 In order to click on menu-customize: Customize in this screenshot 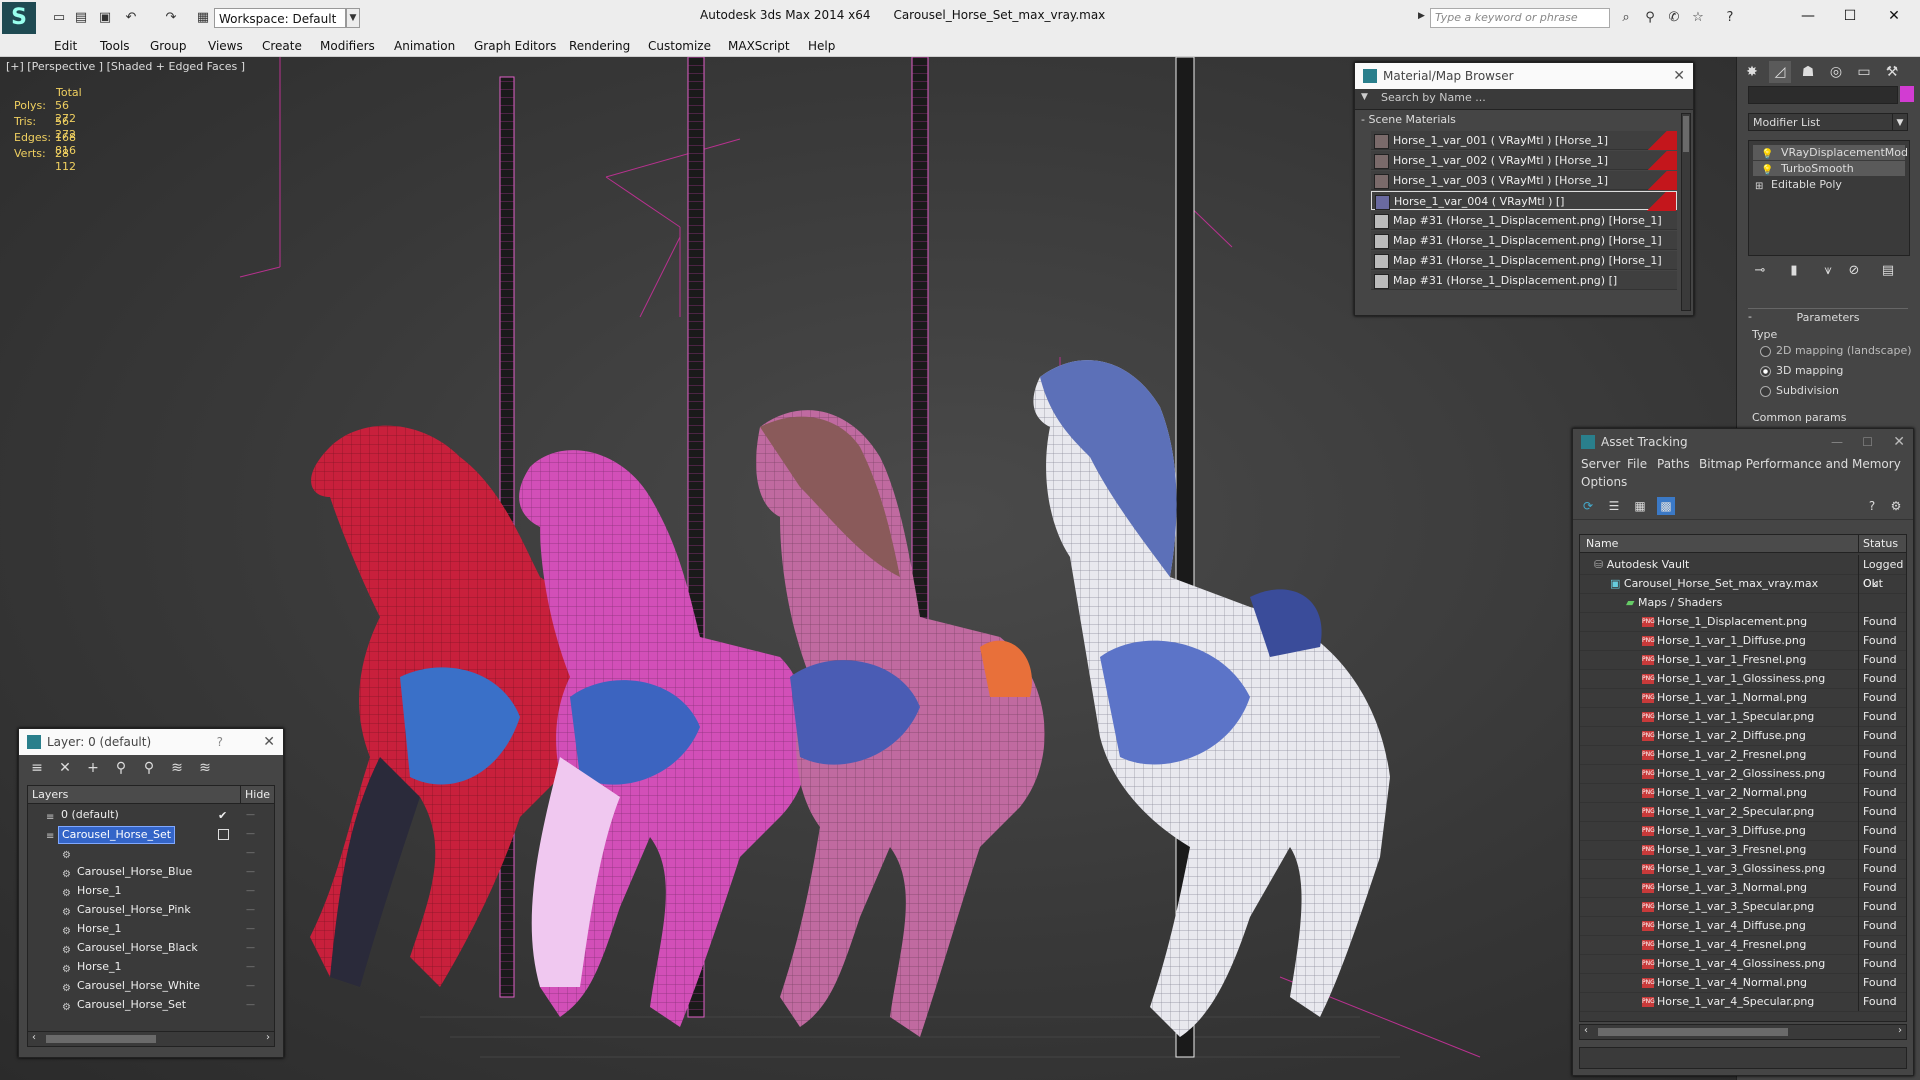, I will do `click(679, 46)`.